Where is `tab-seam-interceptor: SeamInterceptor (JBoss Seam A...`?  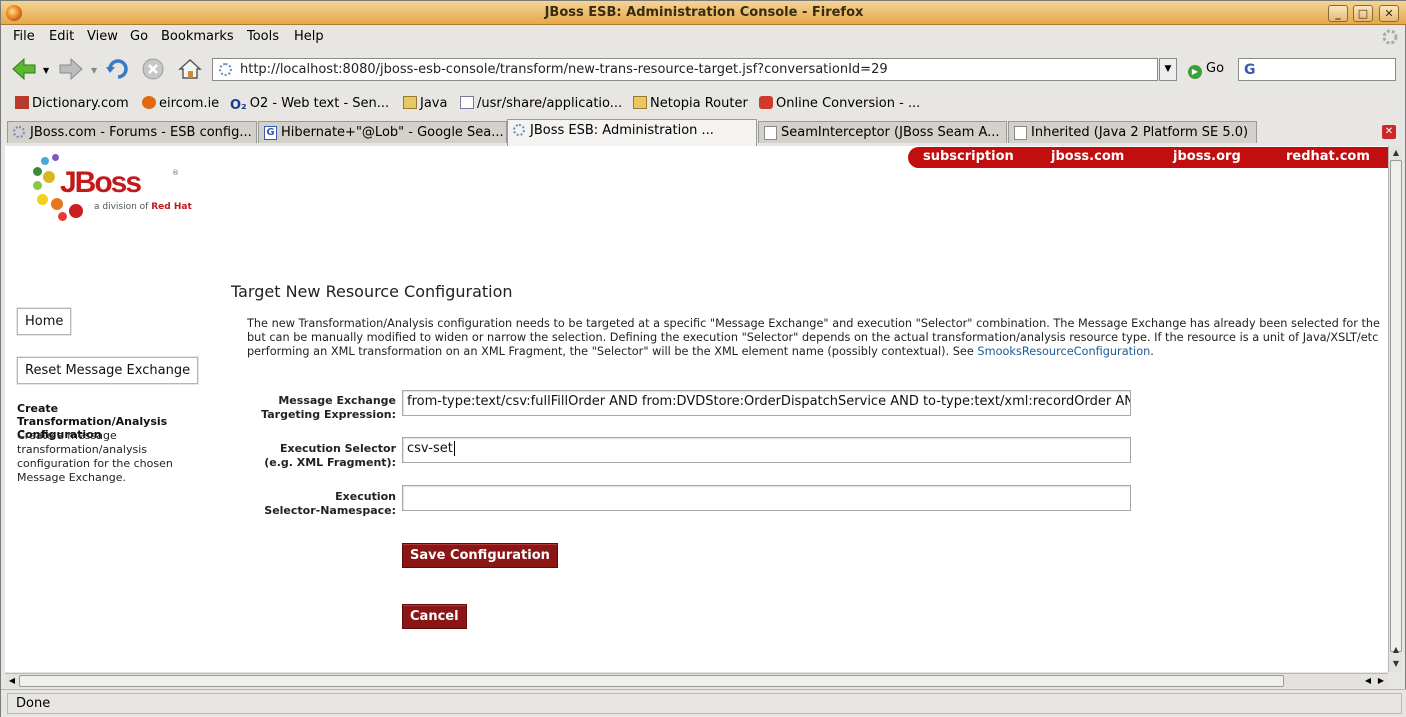
tab-seam-interceptor: SeamInterceptor (JBoss Seam A... is located at coordinates (882, 132).